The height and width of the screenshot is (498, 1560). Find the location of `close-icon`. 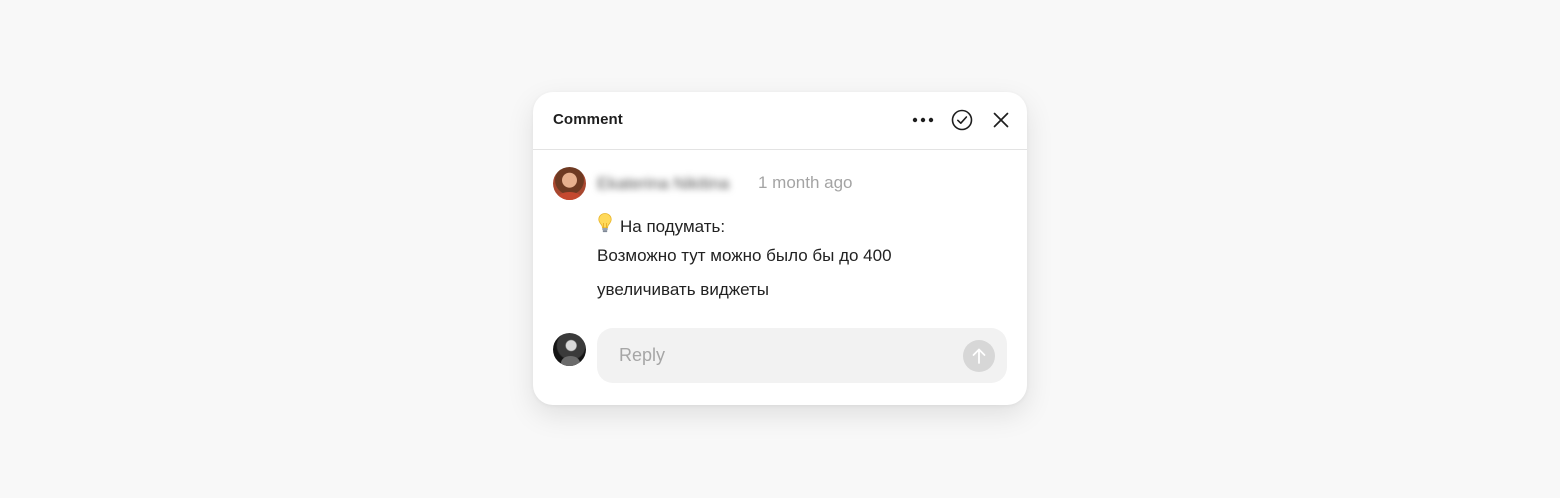

close-icon is located at coordinates (1001, 120).